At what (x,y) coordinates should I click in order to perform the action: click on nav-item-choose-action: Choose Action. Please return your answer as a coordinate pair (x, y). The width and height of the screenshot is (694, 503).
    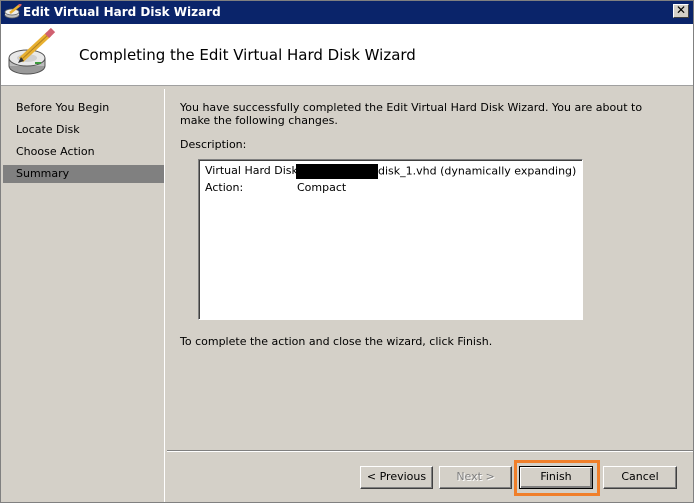
    Looking at the image, I should click on (83, 152).